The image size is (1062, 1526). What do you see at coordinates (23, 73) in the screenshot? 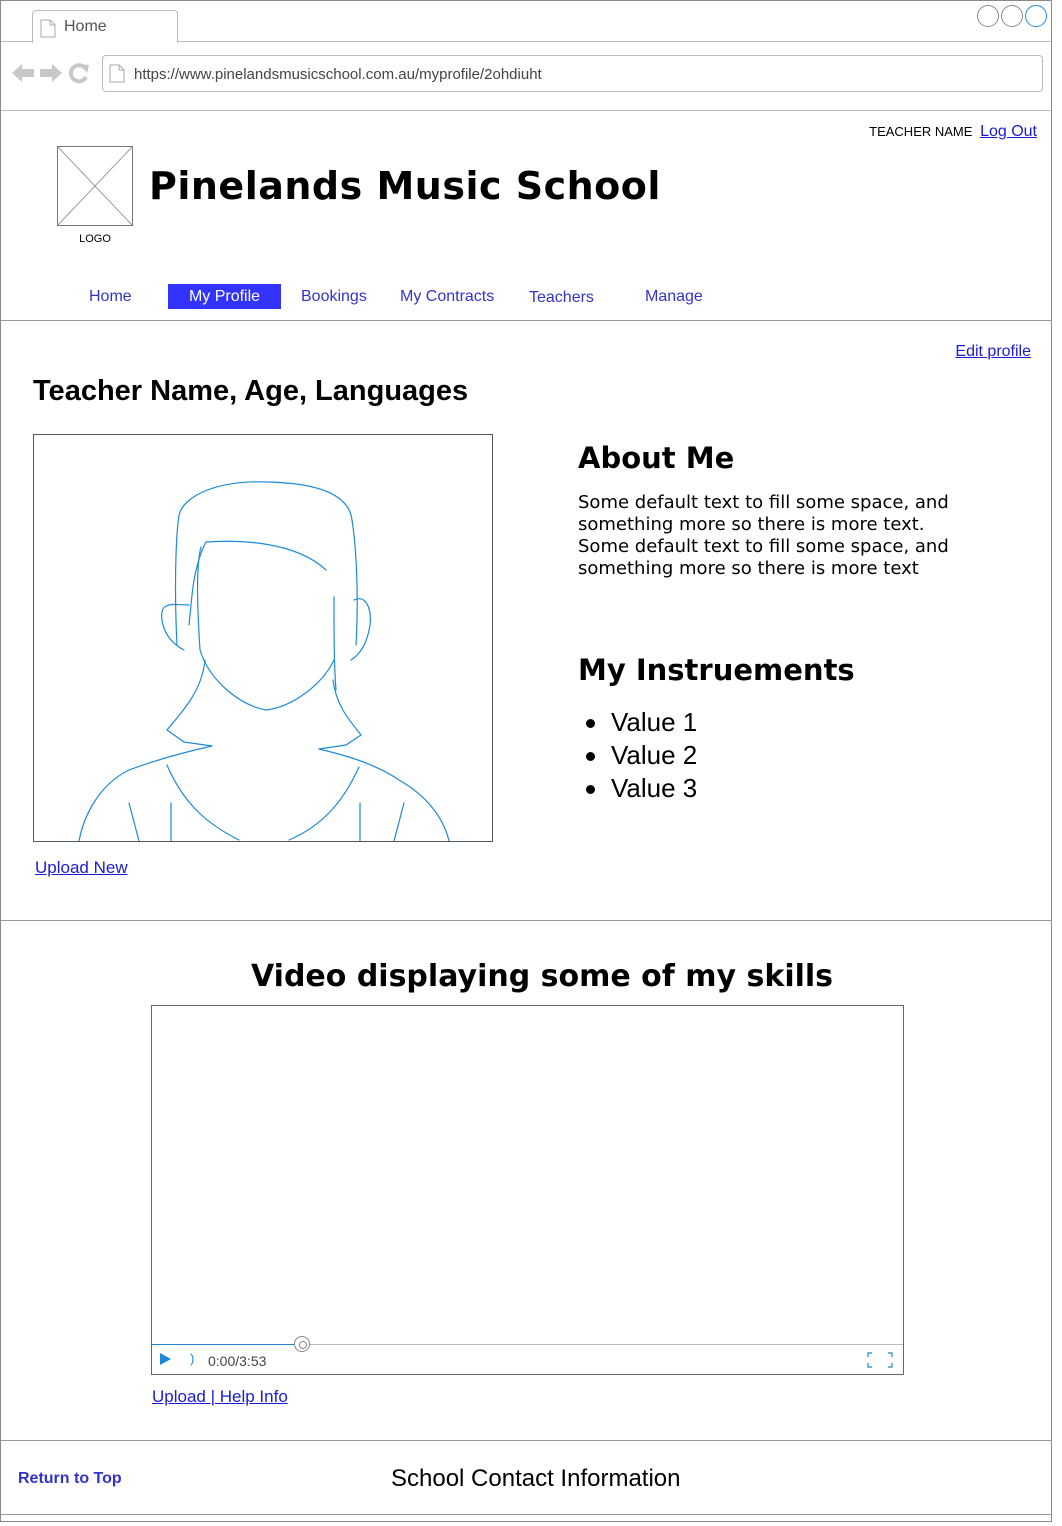
I see `back-arrow-icon` at bounding box center [23, 73].